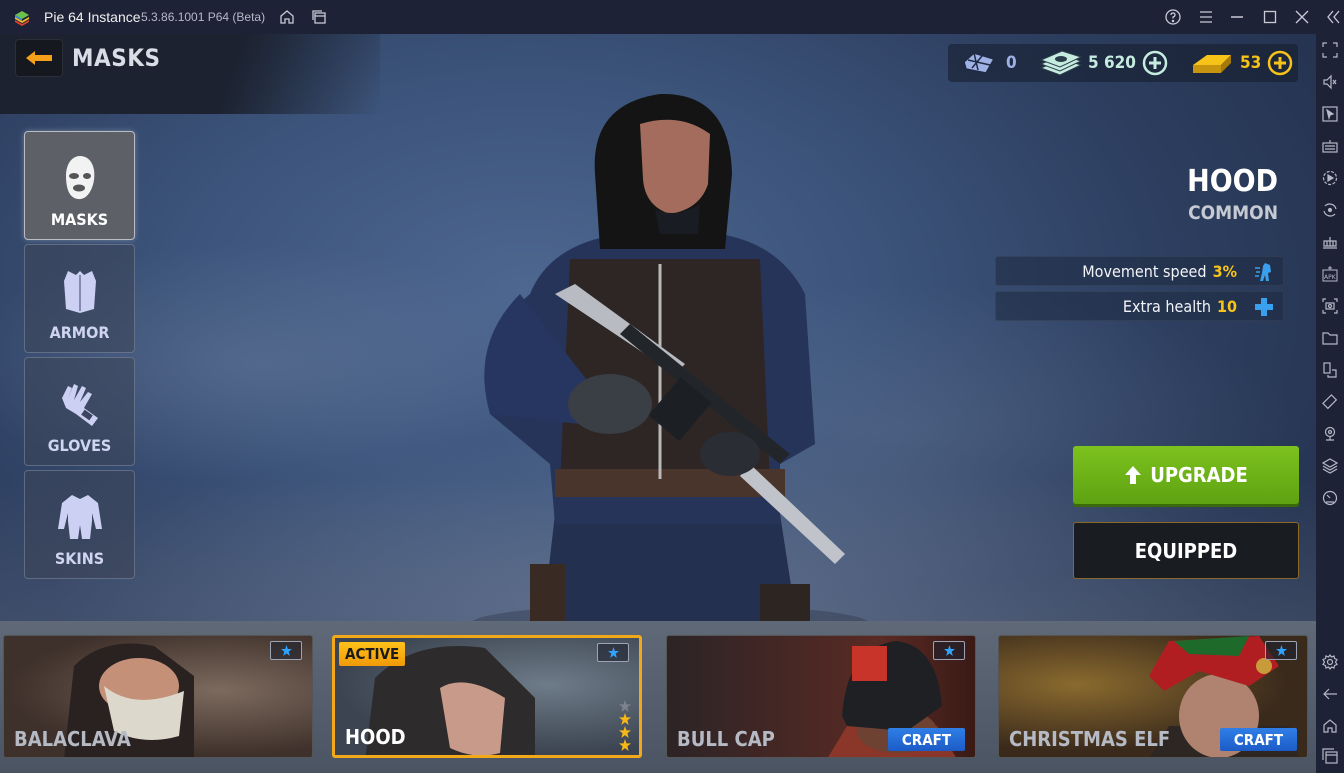 The image size is (1344, 773). I want to click on back-button, so click(39, 58).